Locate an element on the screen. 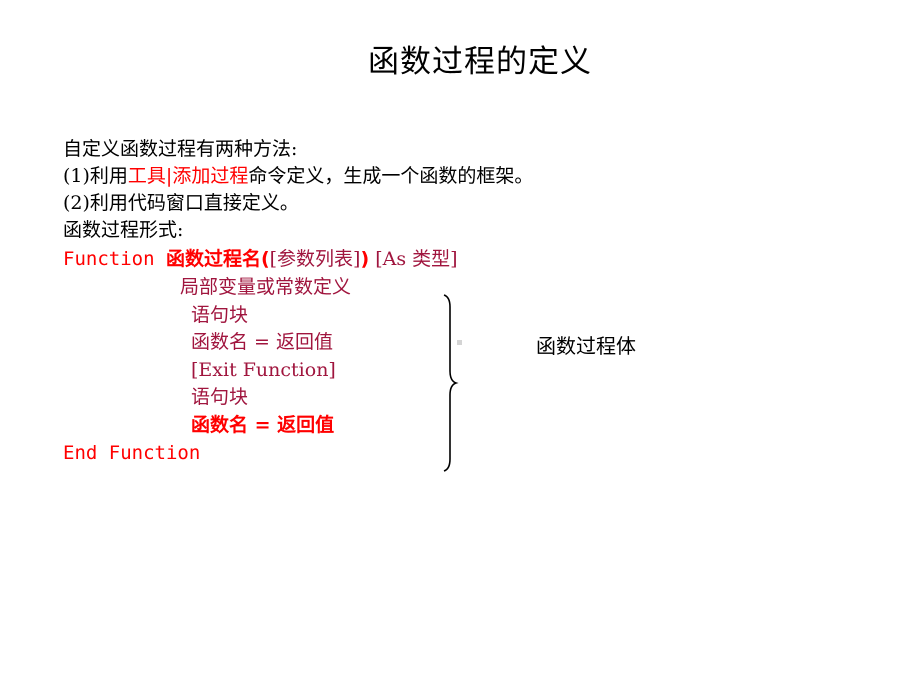 Image resolution: width=920 pixels, height=690 pixels. intro-line-2-prefix: (1)利用 is located at coordinates (95, 176).